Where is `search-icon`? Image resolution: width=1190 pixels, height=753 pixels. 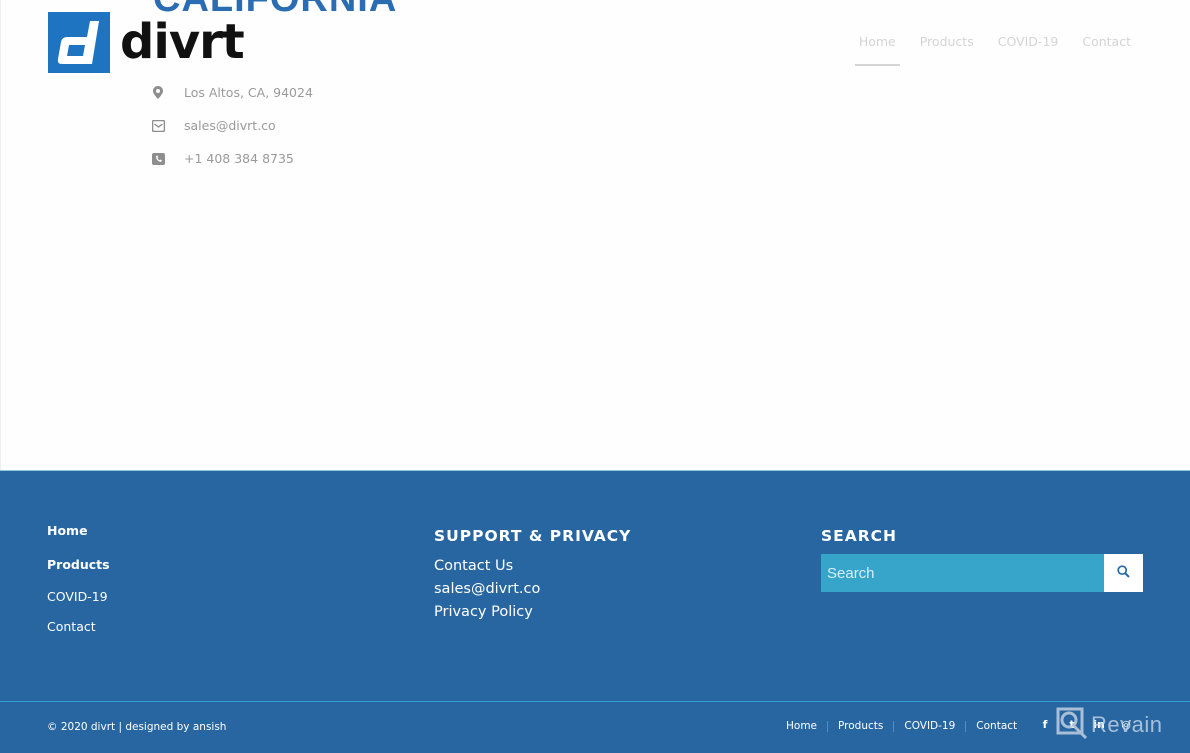 search-icon is located at coordinates (1123, 573).